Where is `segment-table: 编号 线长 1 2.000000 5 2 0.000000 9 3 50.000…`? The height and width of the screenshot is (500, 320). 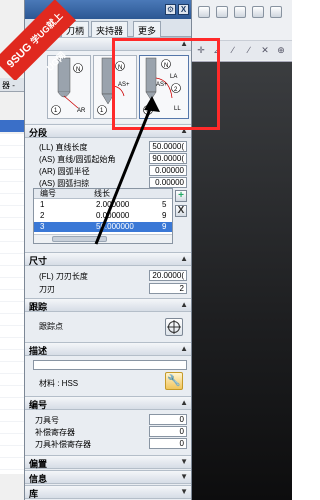 segment-table: 编号 线长 1 2.000000 5 2 0.000000 9 3 50.000… is located at coordinates (103, 216).